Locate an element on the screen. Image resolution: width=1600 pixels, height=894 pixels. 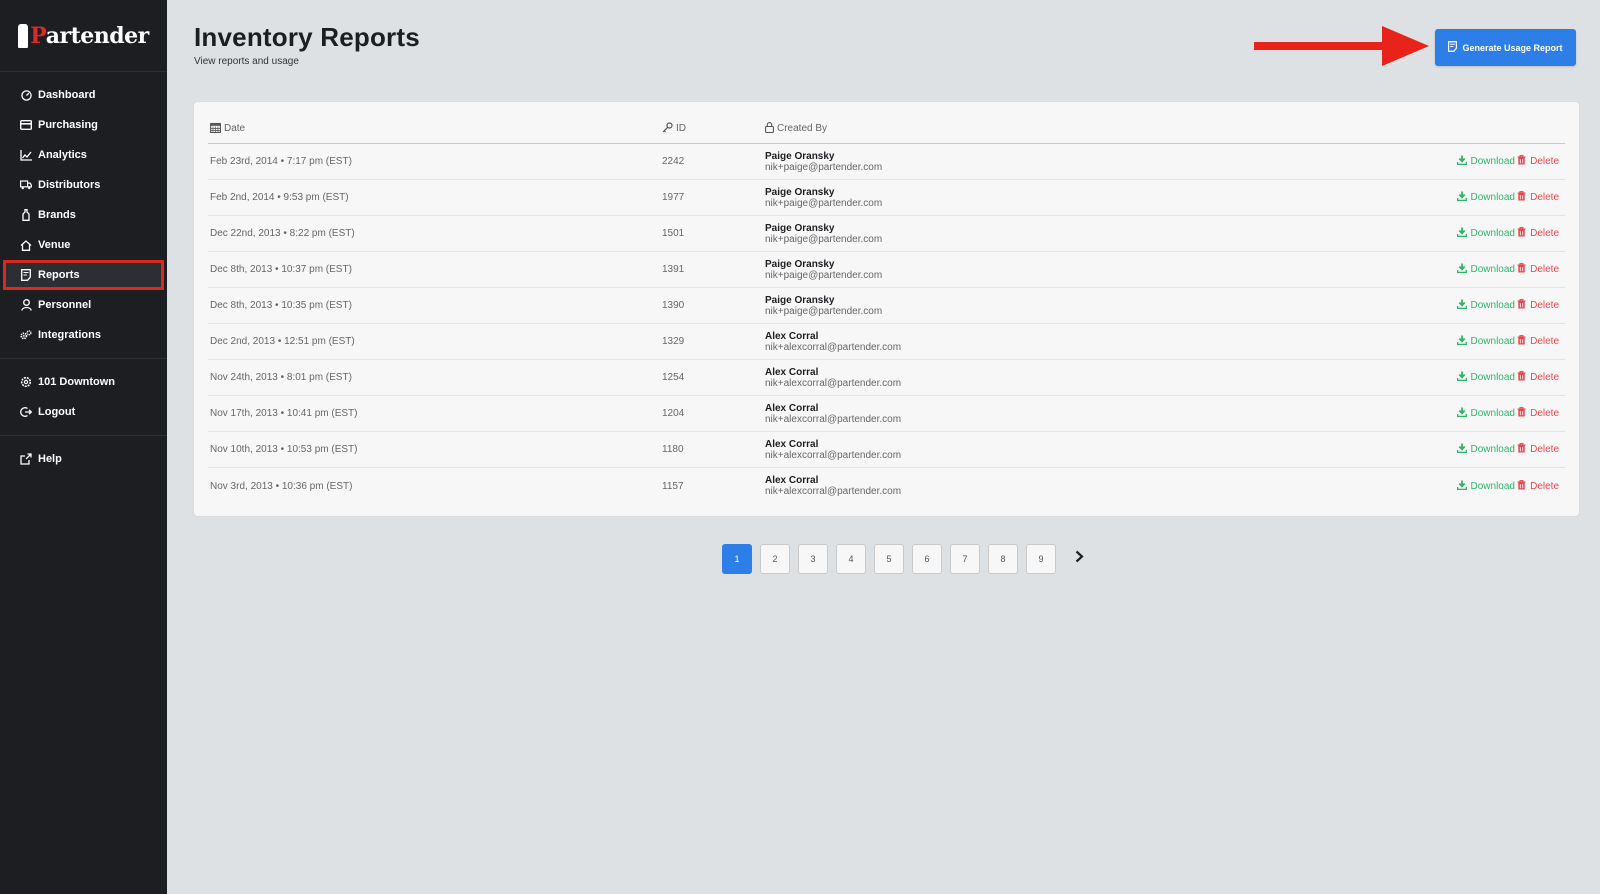
page-button-2: 2 is located at coordinates (775, 559).